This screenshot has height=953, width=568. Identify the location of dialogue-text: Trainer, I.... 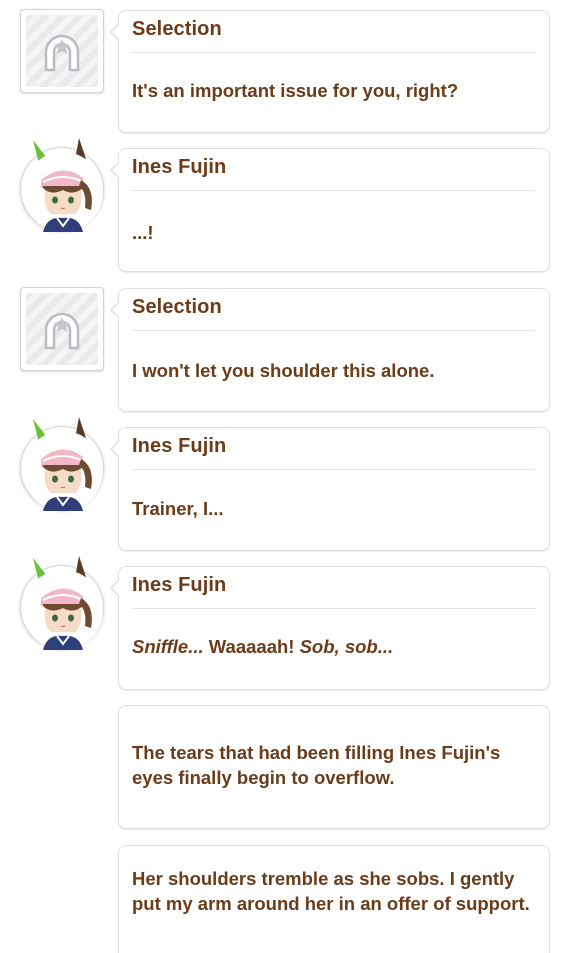
(178, 508).